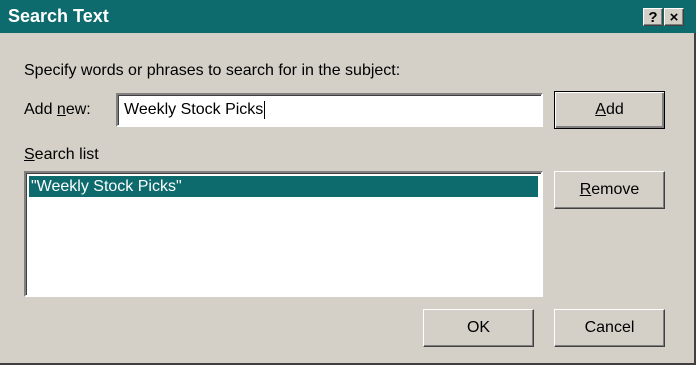 Image resolution: width=696 pixels, height=365 pixels. Describe the element at coordinates (283, 186) in the screenshot. I see `search-list-item: "Weekly Stock Picks"` at that location.